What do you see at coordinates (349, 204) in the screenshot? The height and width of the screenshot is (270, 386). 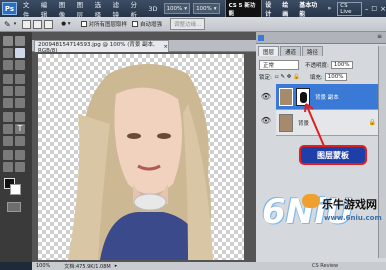 I see `watermark-site-name: 乐牛游戏网` at bounding box center [349, 204].